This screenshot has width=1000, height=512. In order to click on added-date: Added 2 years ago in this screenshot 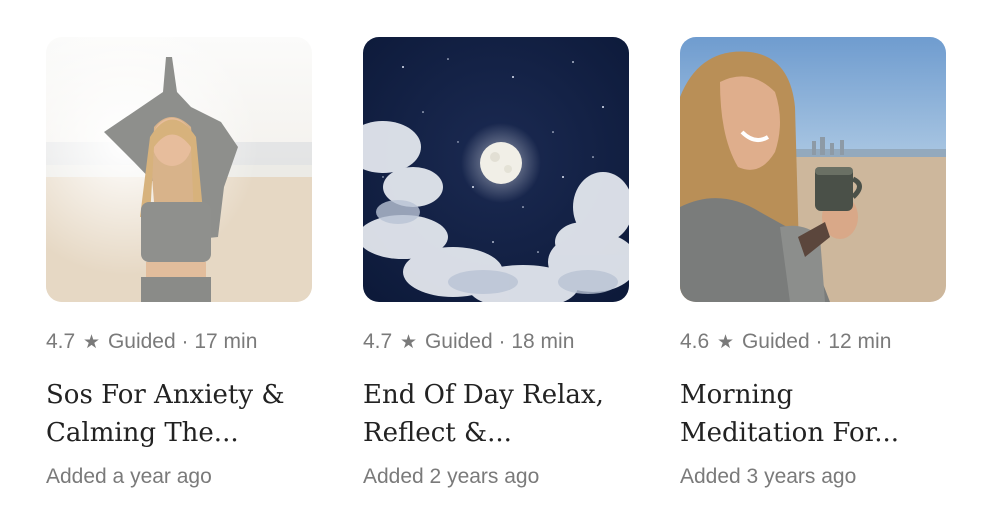, I will do `click(451, 476)`.